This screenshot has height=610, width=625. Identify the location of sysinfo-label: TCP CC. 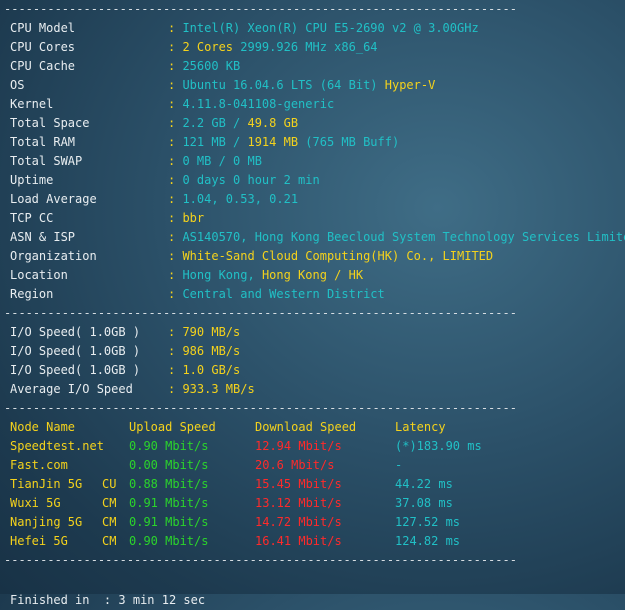
(32, 218).